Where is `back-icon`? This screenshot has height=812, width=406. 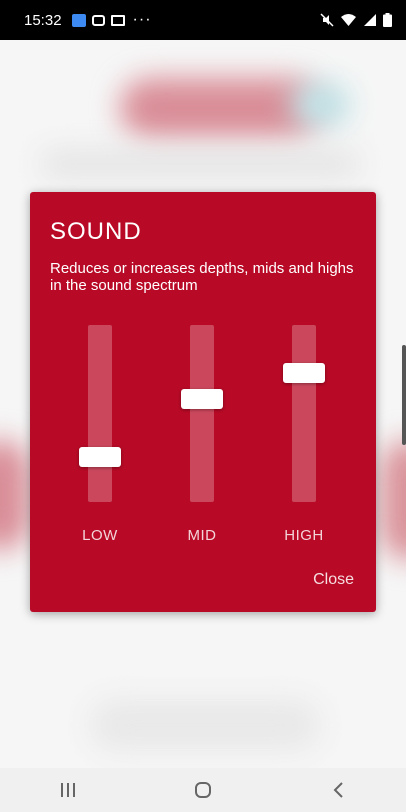
back-icon is located at coordinates (338, 790).